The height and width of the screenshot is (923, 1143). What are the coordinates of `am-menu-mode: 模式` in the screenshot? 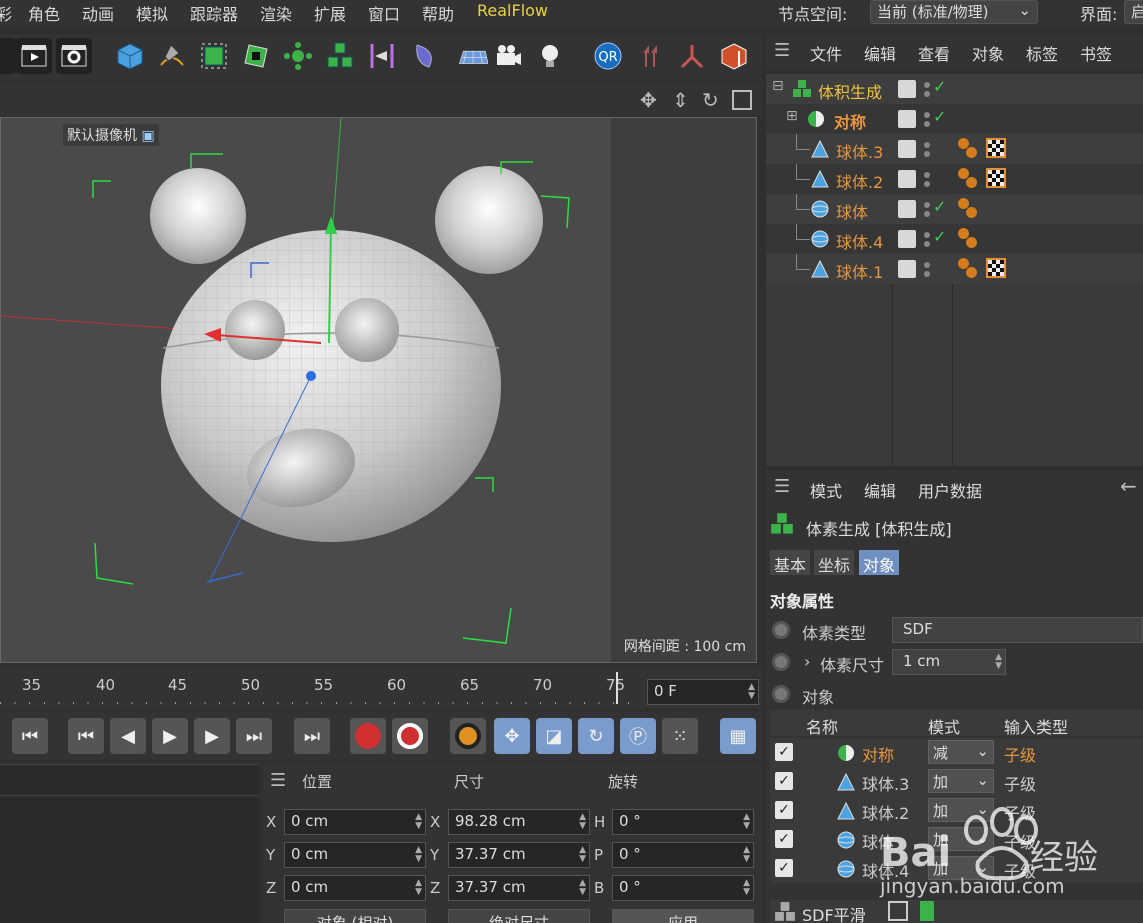 It's located at (826, 490).